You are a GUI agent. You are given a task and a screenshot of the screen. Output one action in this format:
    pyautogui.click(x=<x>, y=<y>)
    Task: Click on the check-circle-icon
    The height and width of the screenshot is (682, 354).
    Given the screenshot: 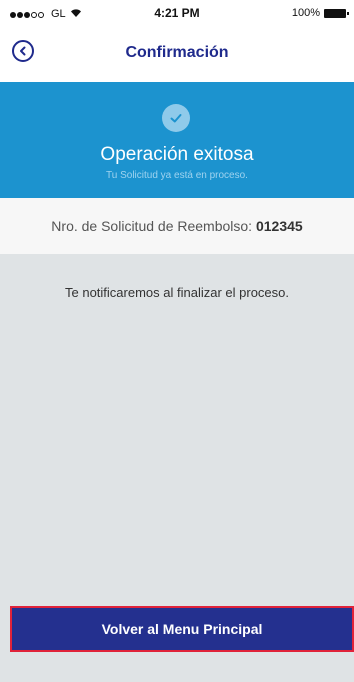 What is the action you would take?
    pyautogui.click(x=176, y=118)
    